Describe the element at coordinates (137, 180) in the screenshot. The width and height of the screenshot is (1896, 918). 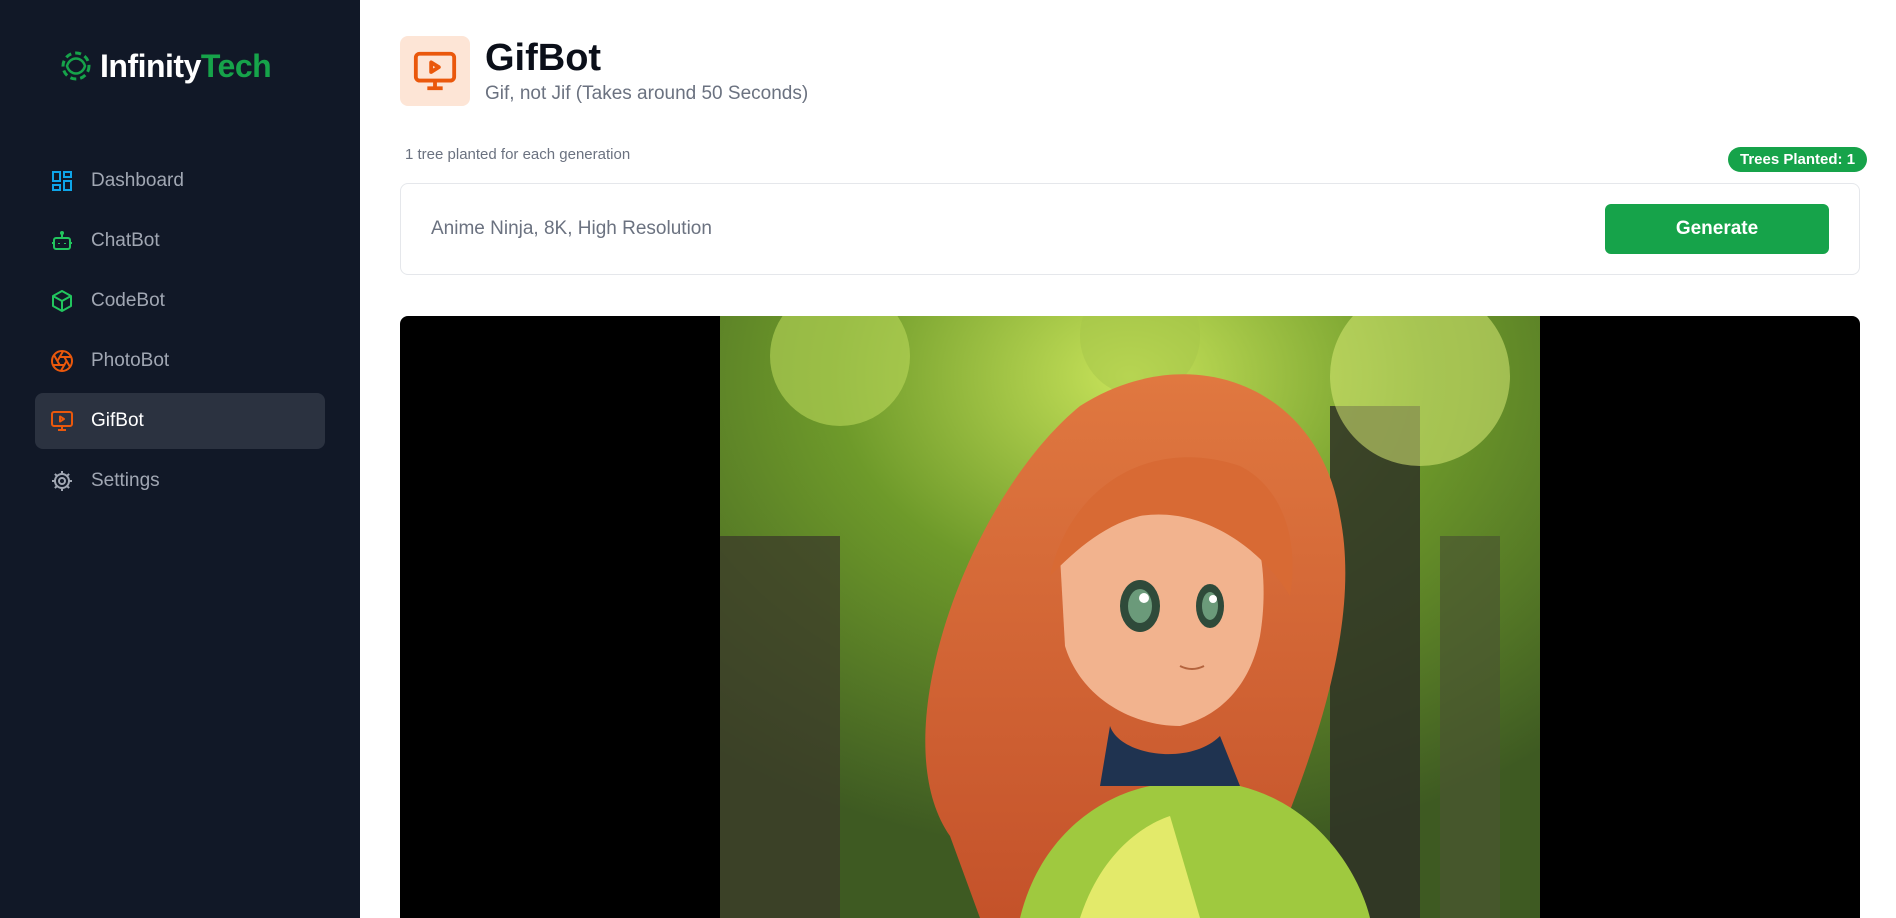
I see `sidebar-item-label: Dashboard` at that location.